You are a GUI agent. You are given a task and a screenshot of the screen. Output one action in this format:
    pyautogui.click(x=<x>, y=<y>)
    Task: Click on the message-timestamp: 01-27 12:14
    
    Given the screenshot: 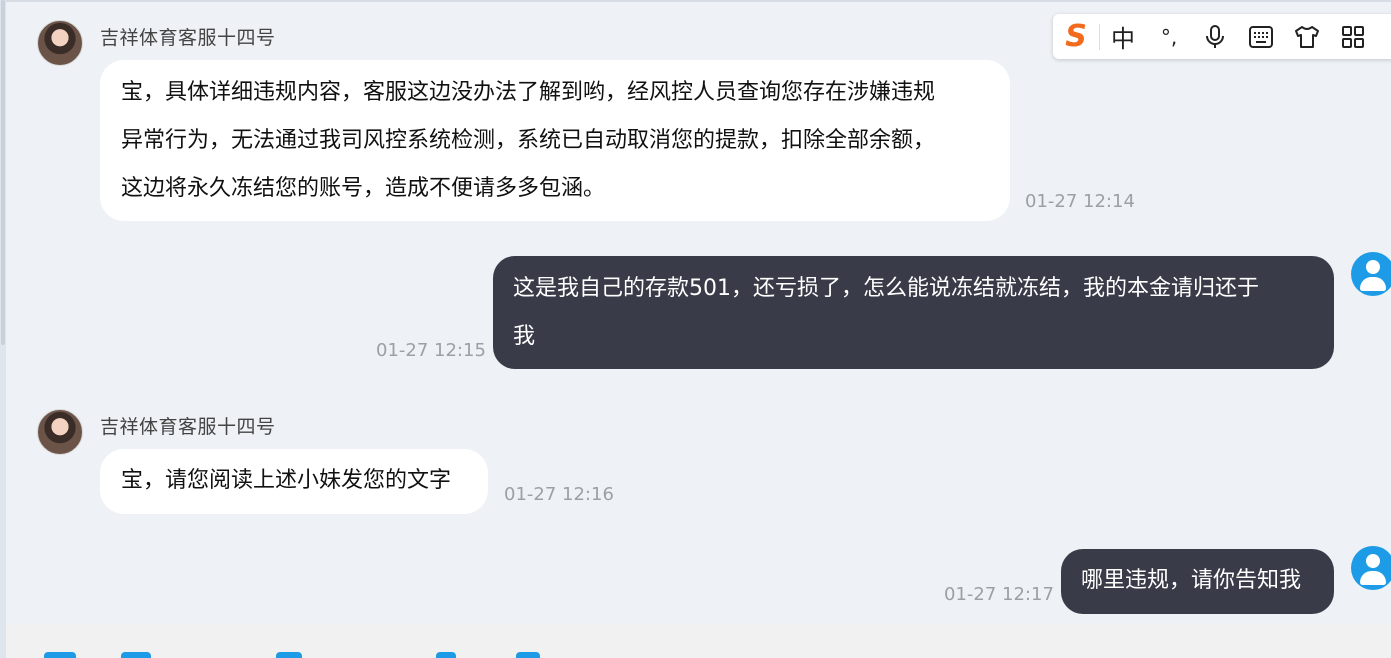 What is the action you would take?
    pyautogui.click(x=1080, y=201)
    